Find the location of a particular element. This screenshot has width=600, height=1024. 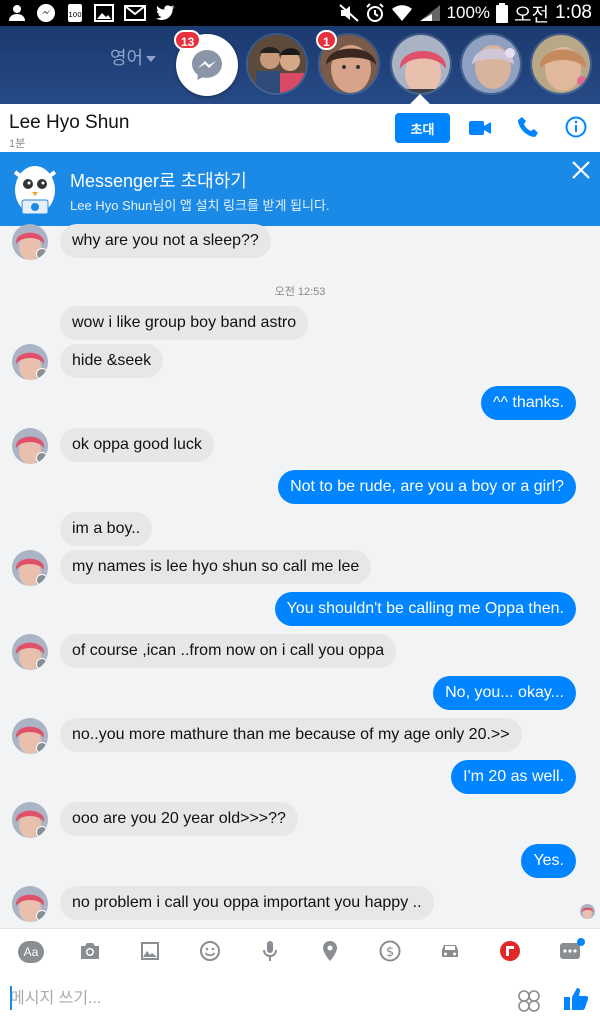

message-timestamp: 오전 12:53 is located at coordinates (300, 292).